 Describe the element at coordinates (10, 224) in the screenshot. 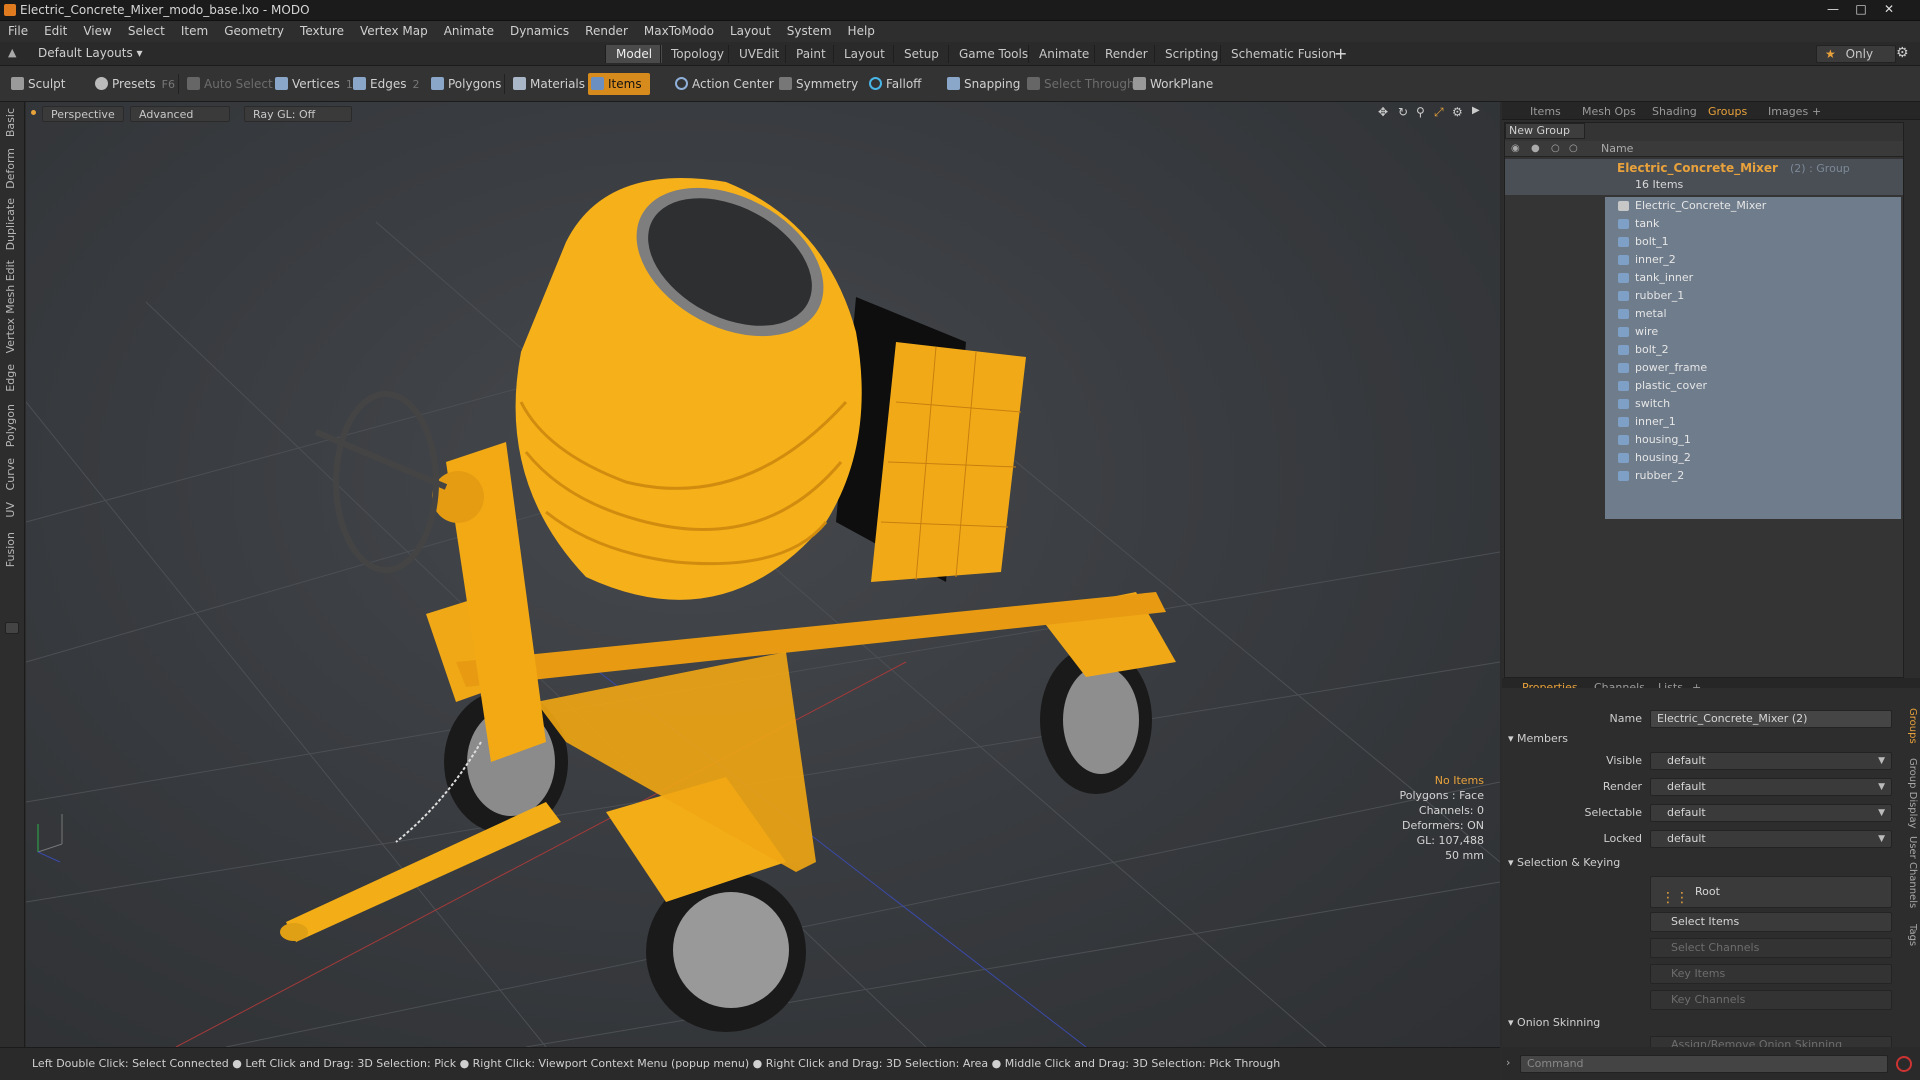

I see `tab-duplicate: Duplicate` at that location.